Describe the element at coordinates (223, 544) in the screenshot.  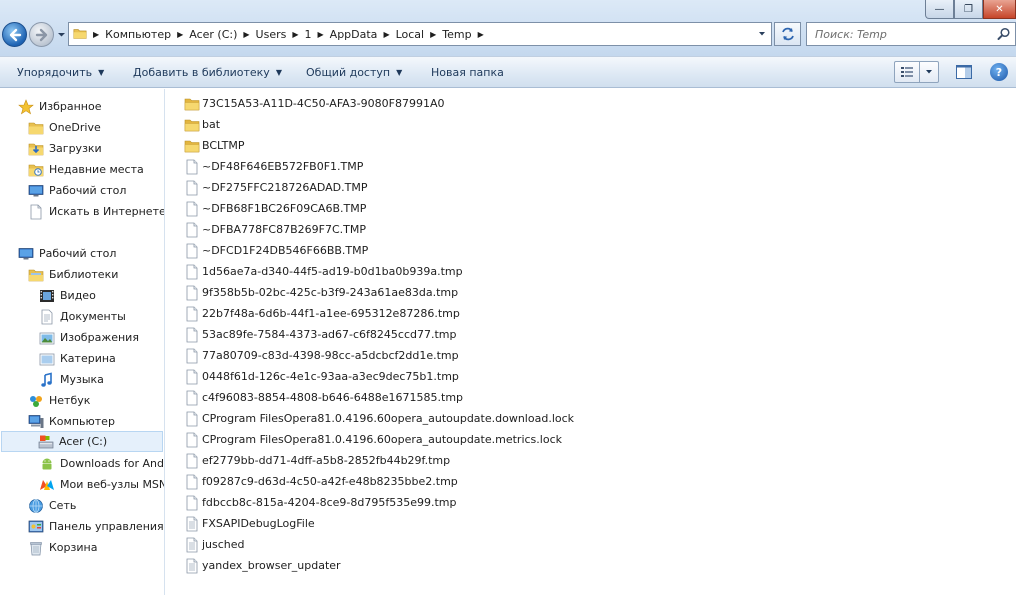
I see `file-name: jusched` at that location.